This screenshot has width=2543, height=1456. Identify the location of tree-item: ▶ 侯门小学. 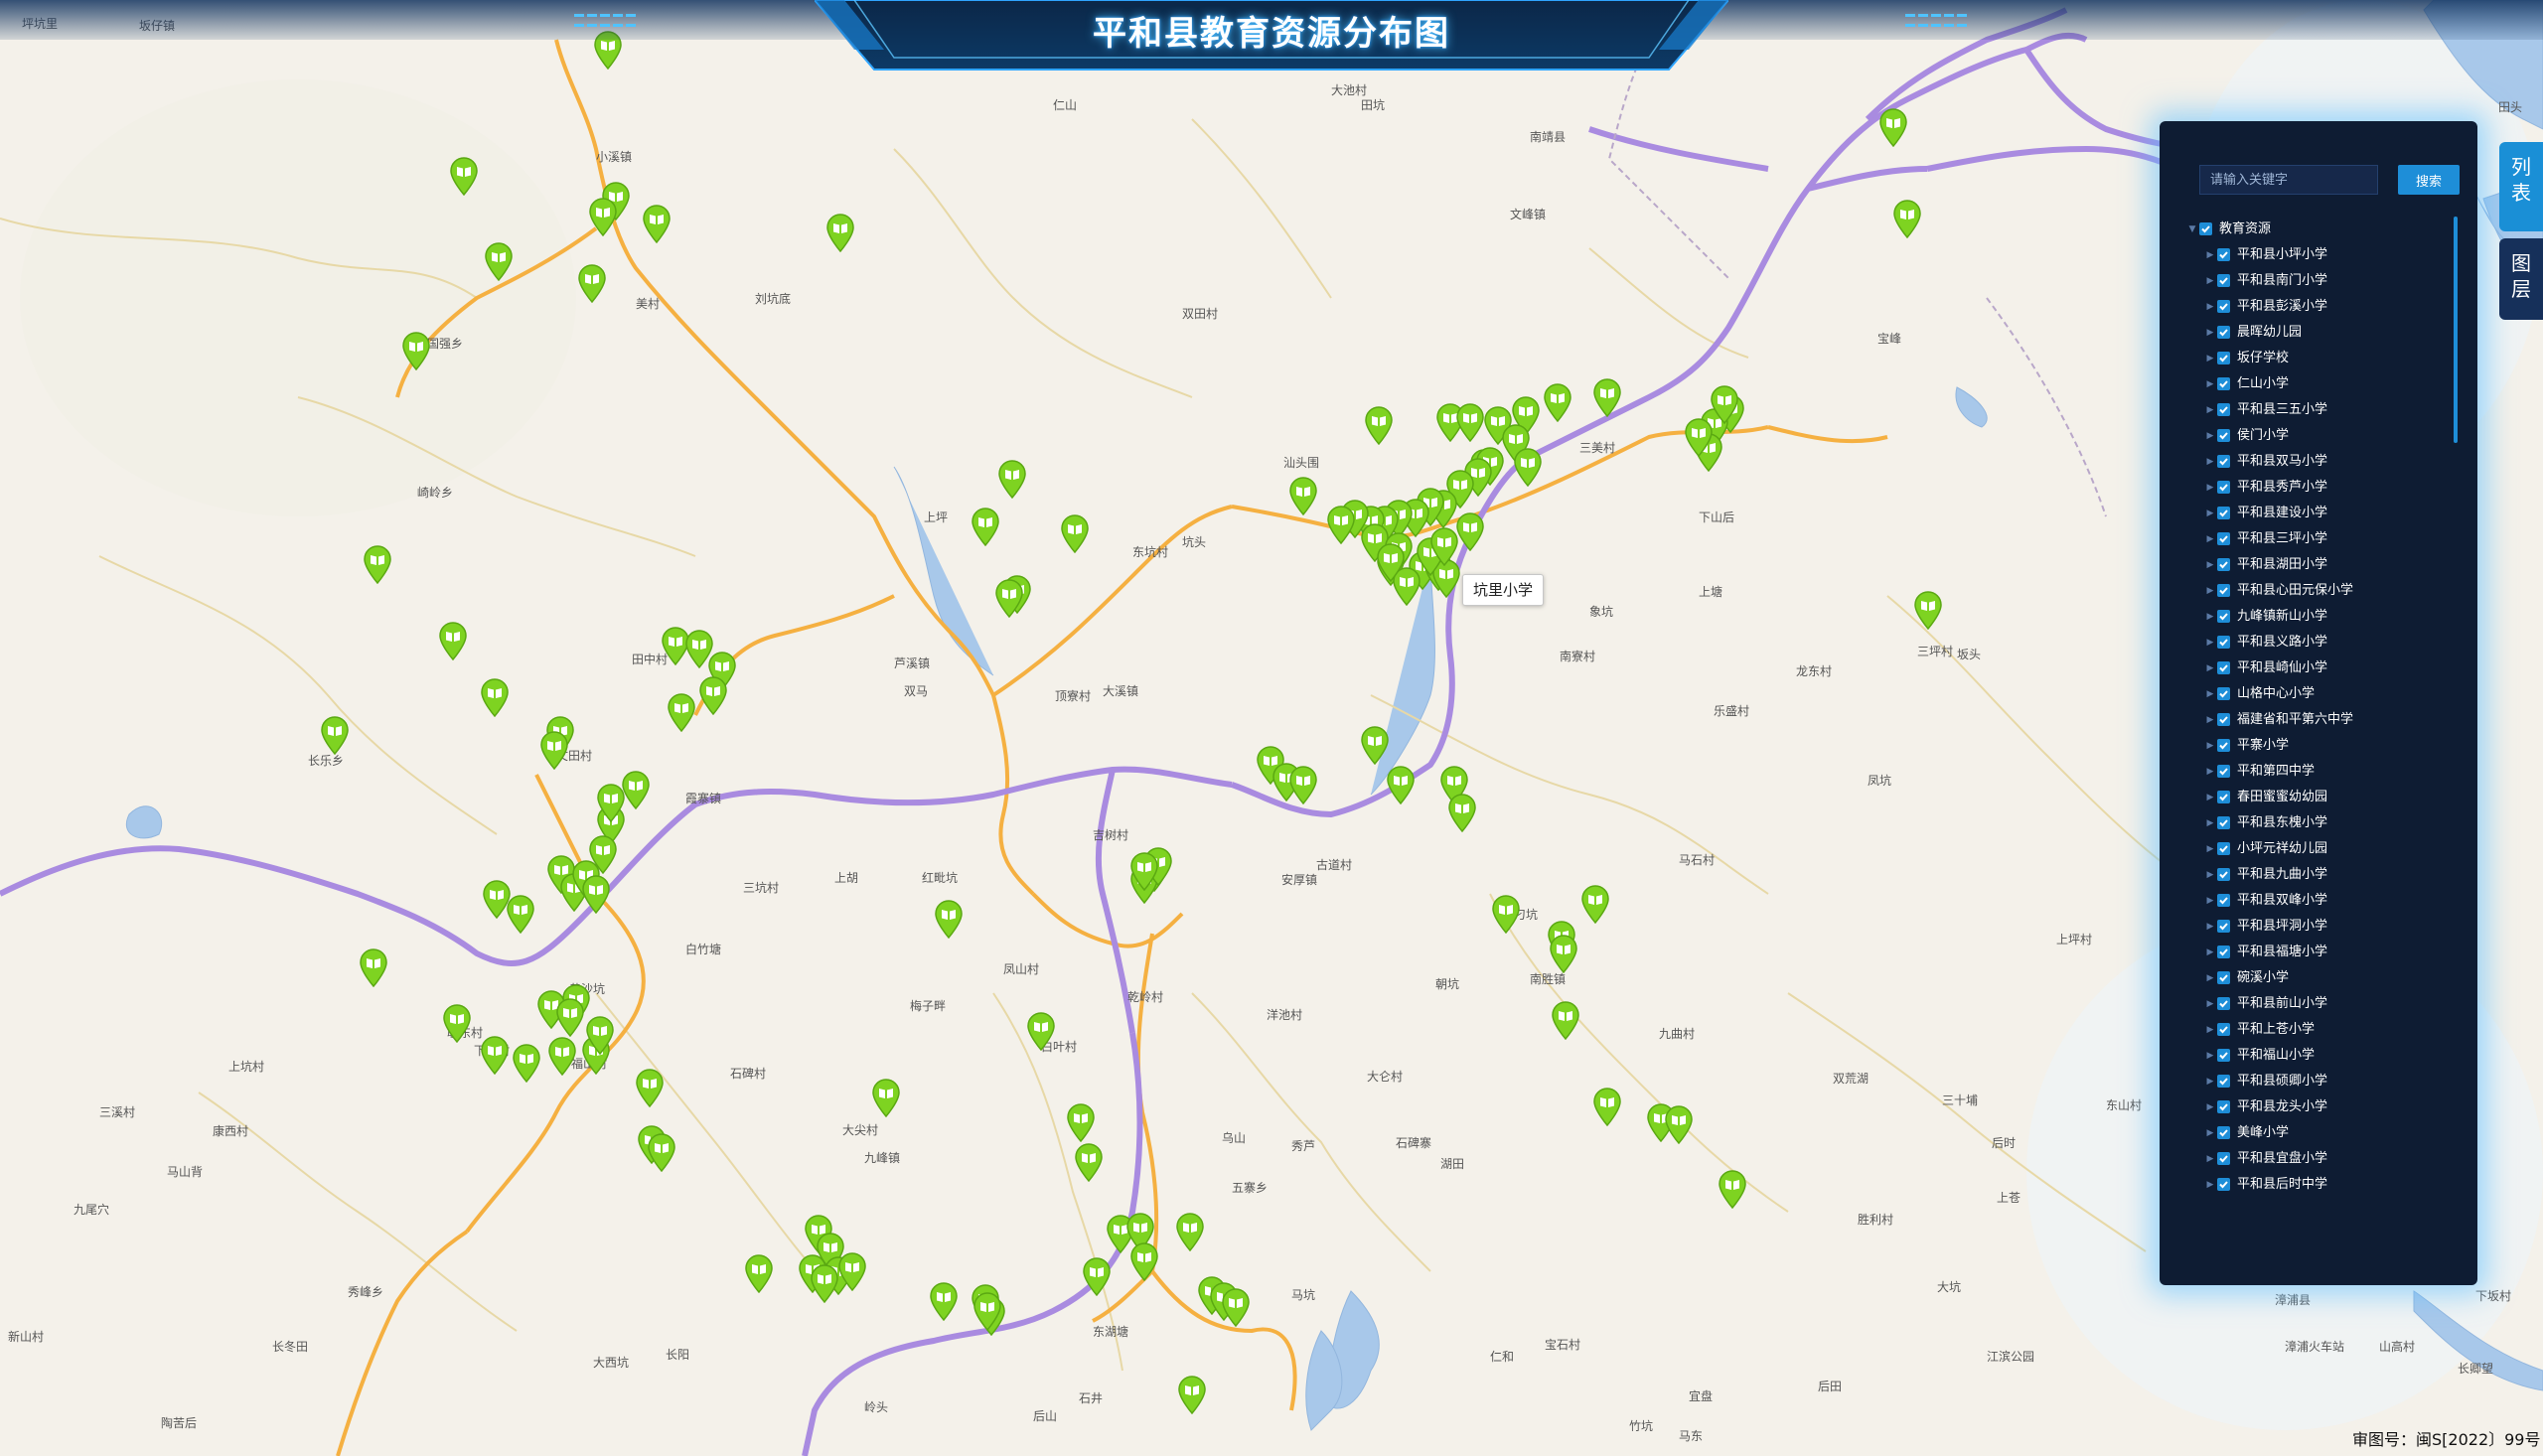
(2318, 436).